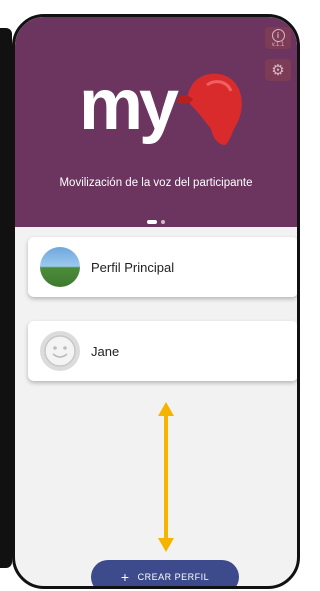  Describe the element at coordinates (133, 267) in the screenshot. I see `profile-name: Perfil Principal` at that location.